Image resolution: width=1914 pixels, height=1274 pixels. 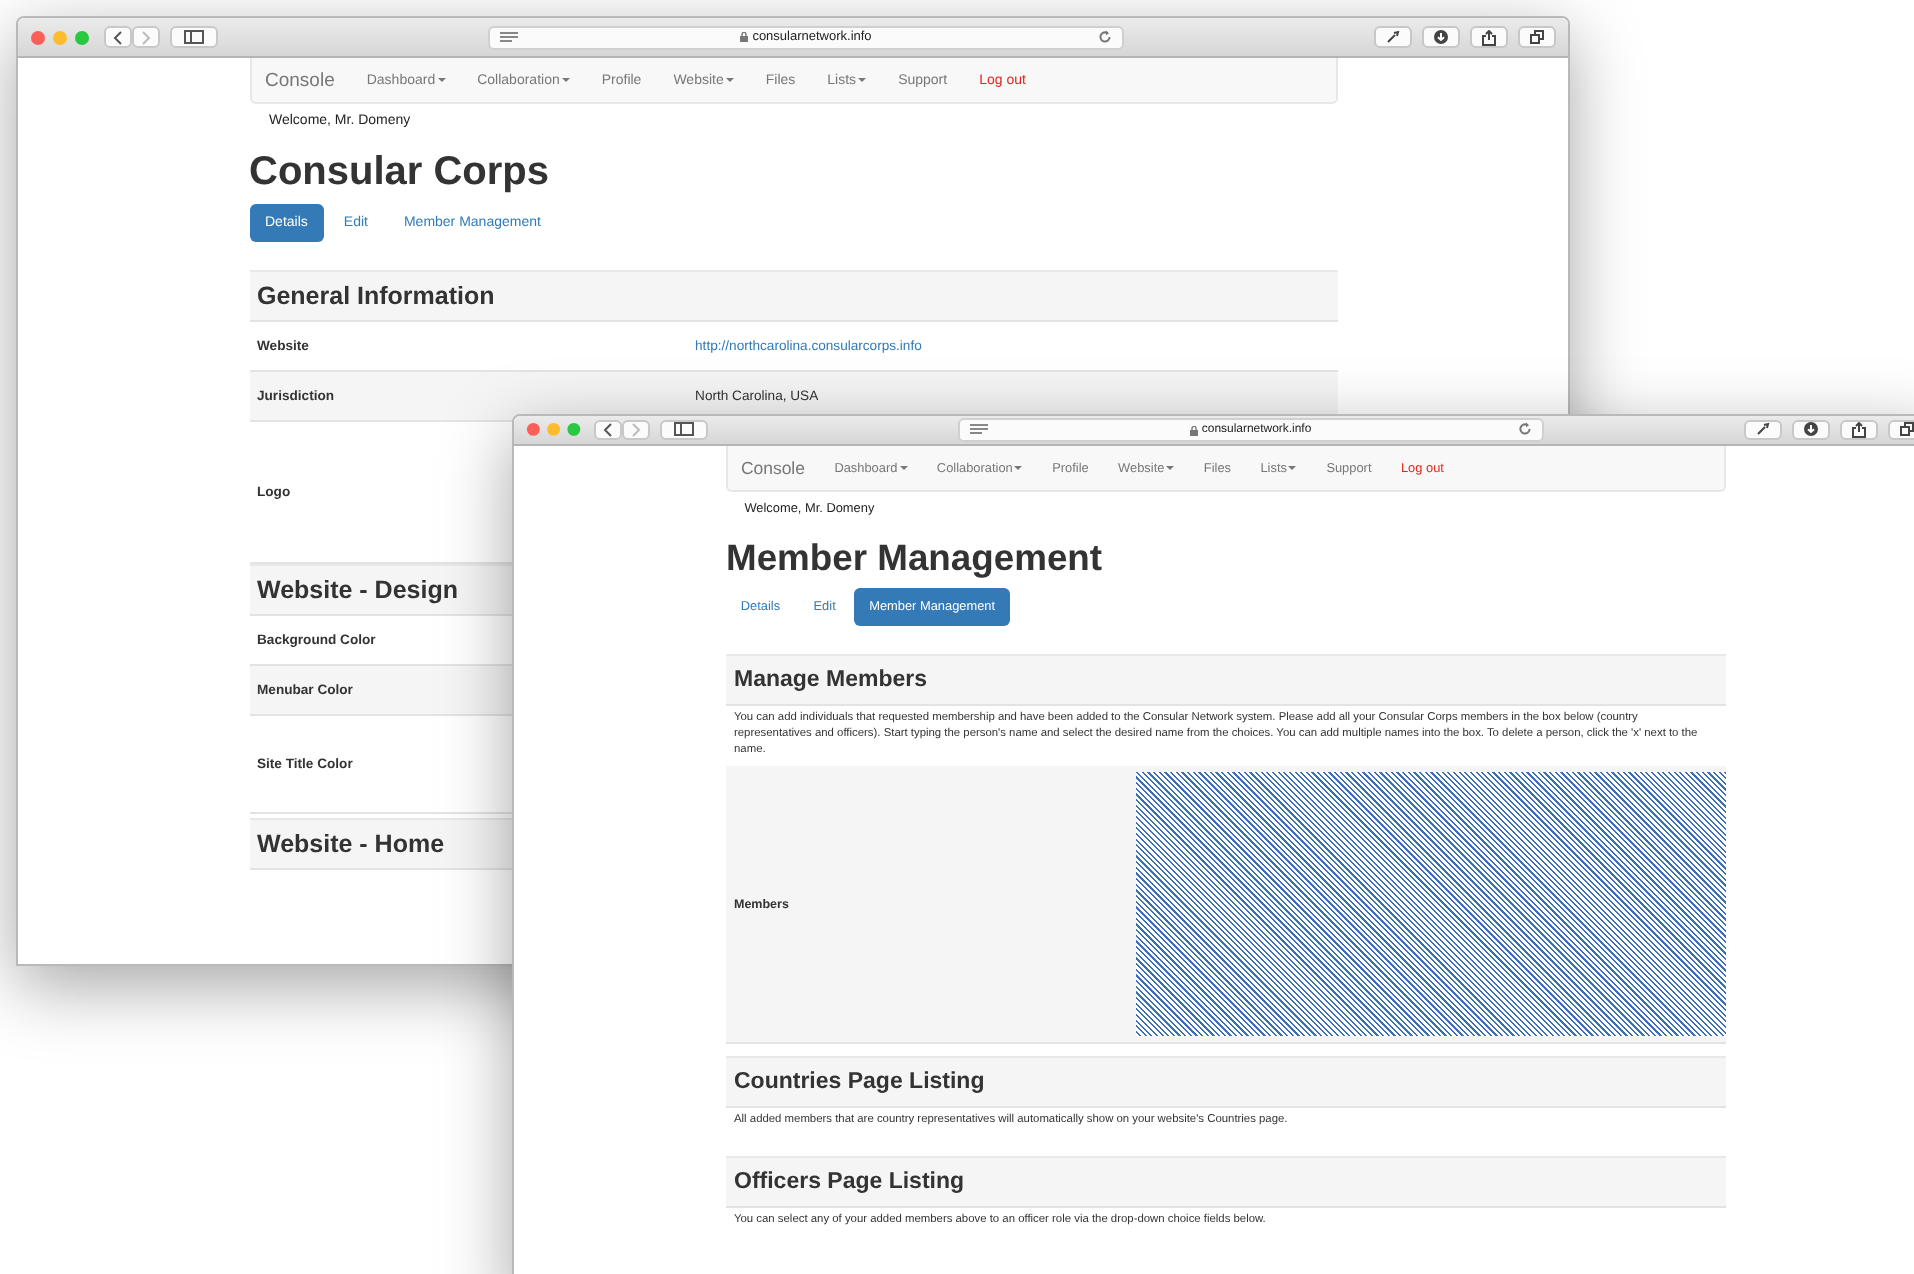 I want to click on section-heading: Manage Members, so click(x=1226, y=680).